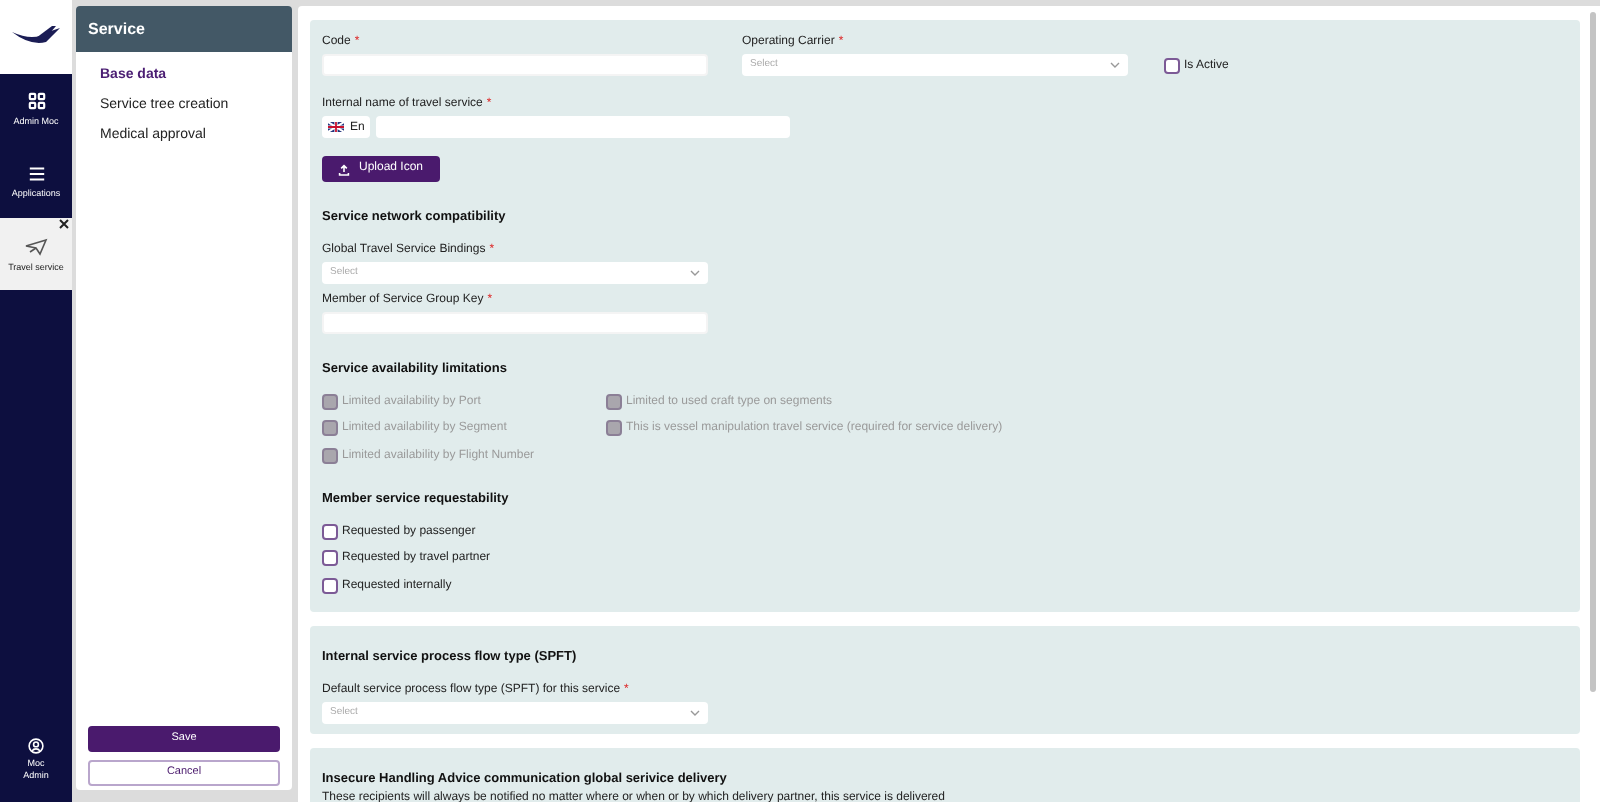  I want to click on menu-icon, so click(36, 173).